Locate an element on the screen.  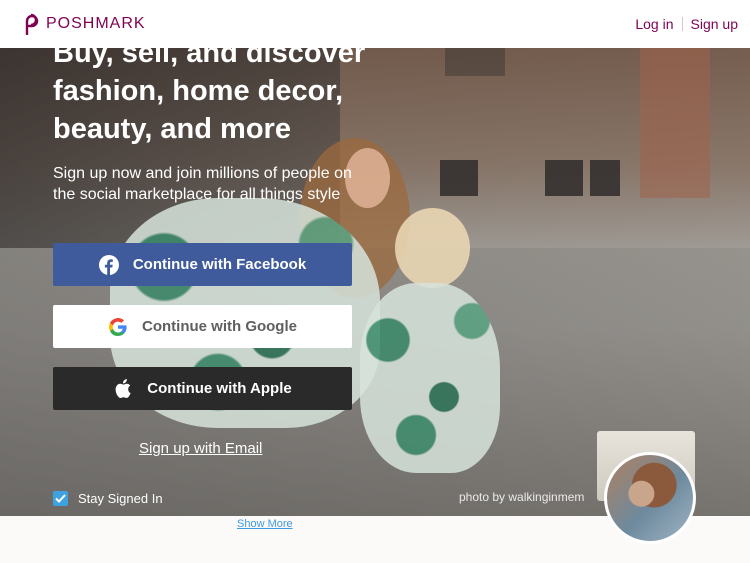
stay-signed-in: Stay Signed In is located at coordinates (108, 498).